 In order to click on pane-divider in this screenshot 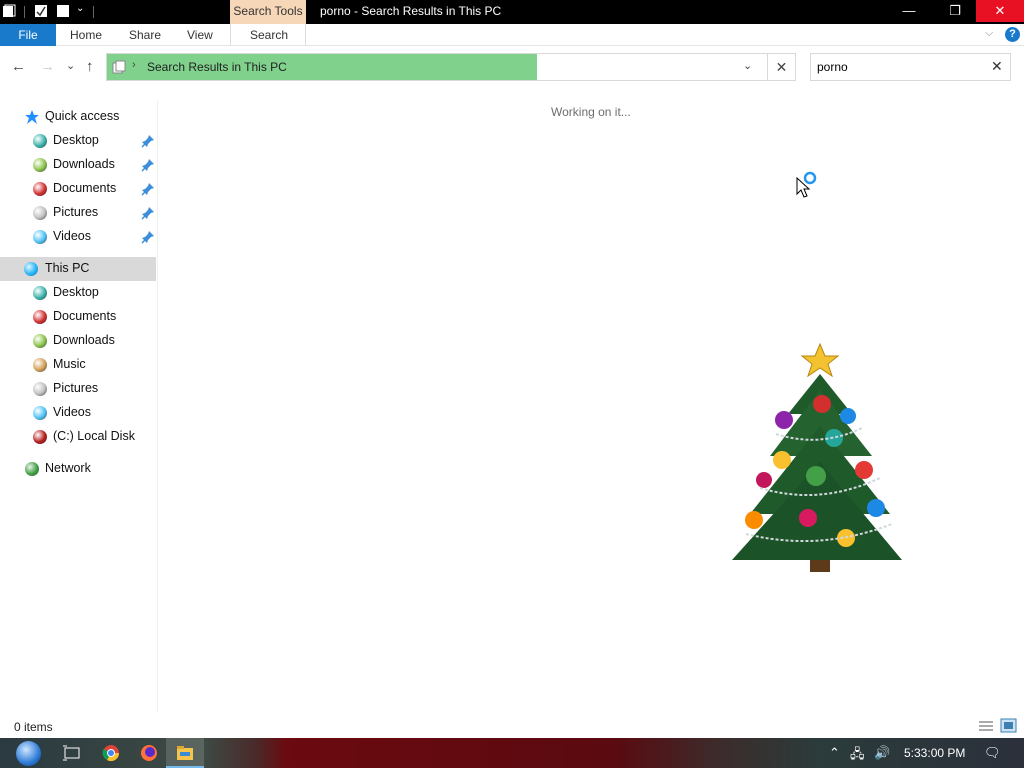, I will do `click(157, 406)`.